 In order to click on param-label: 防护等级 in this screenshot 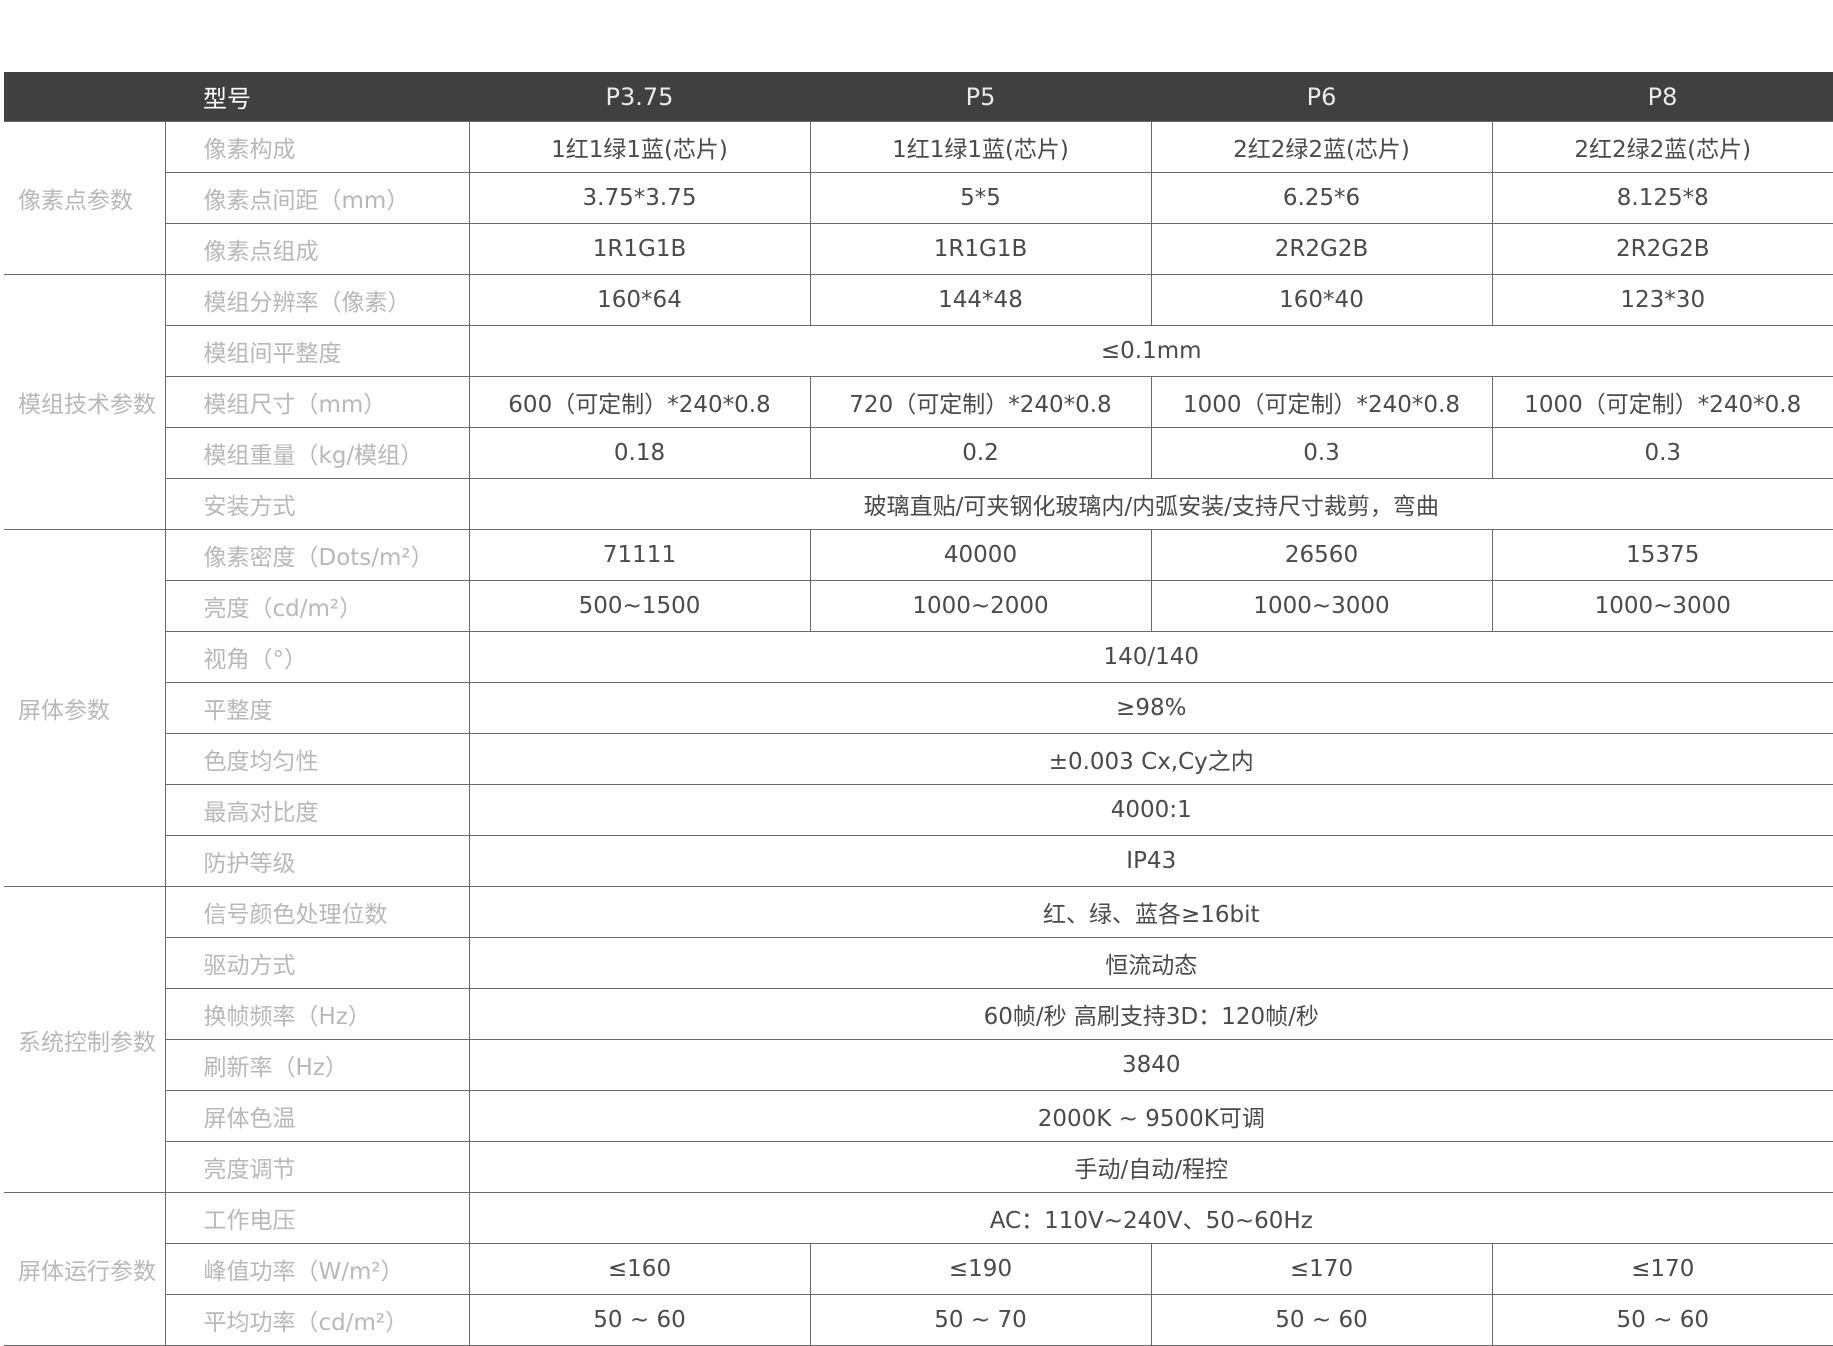, I will do `click(317, 861)`.